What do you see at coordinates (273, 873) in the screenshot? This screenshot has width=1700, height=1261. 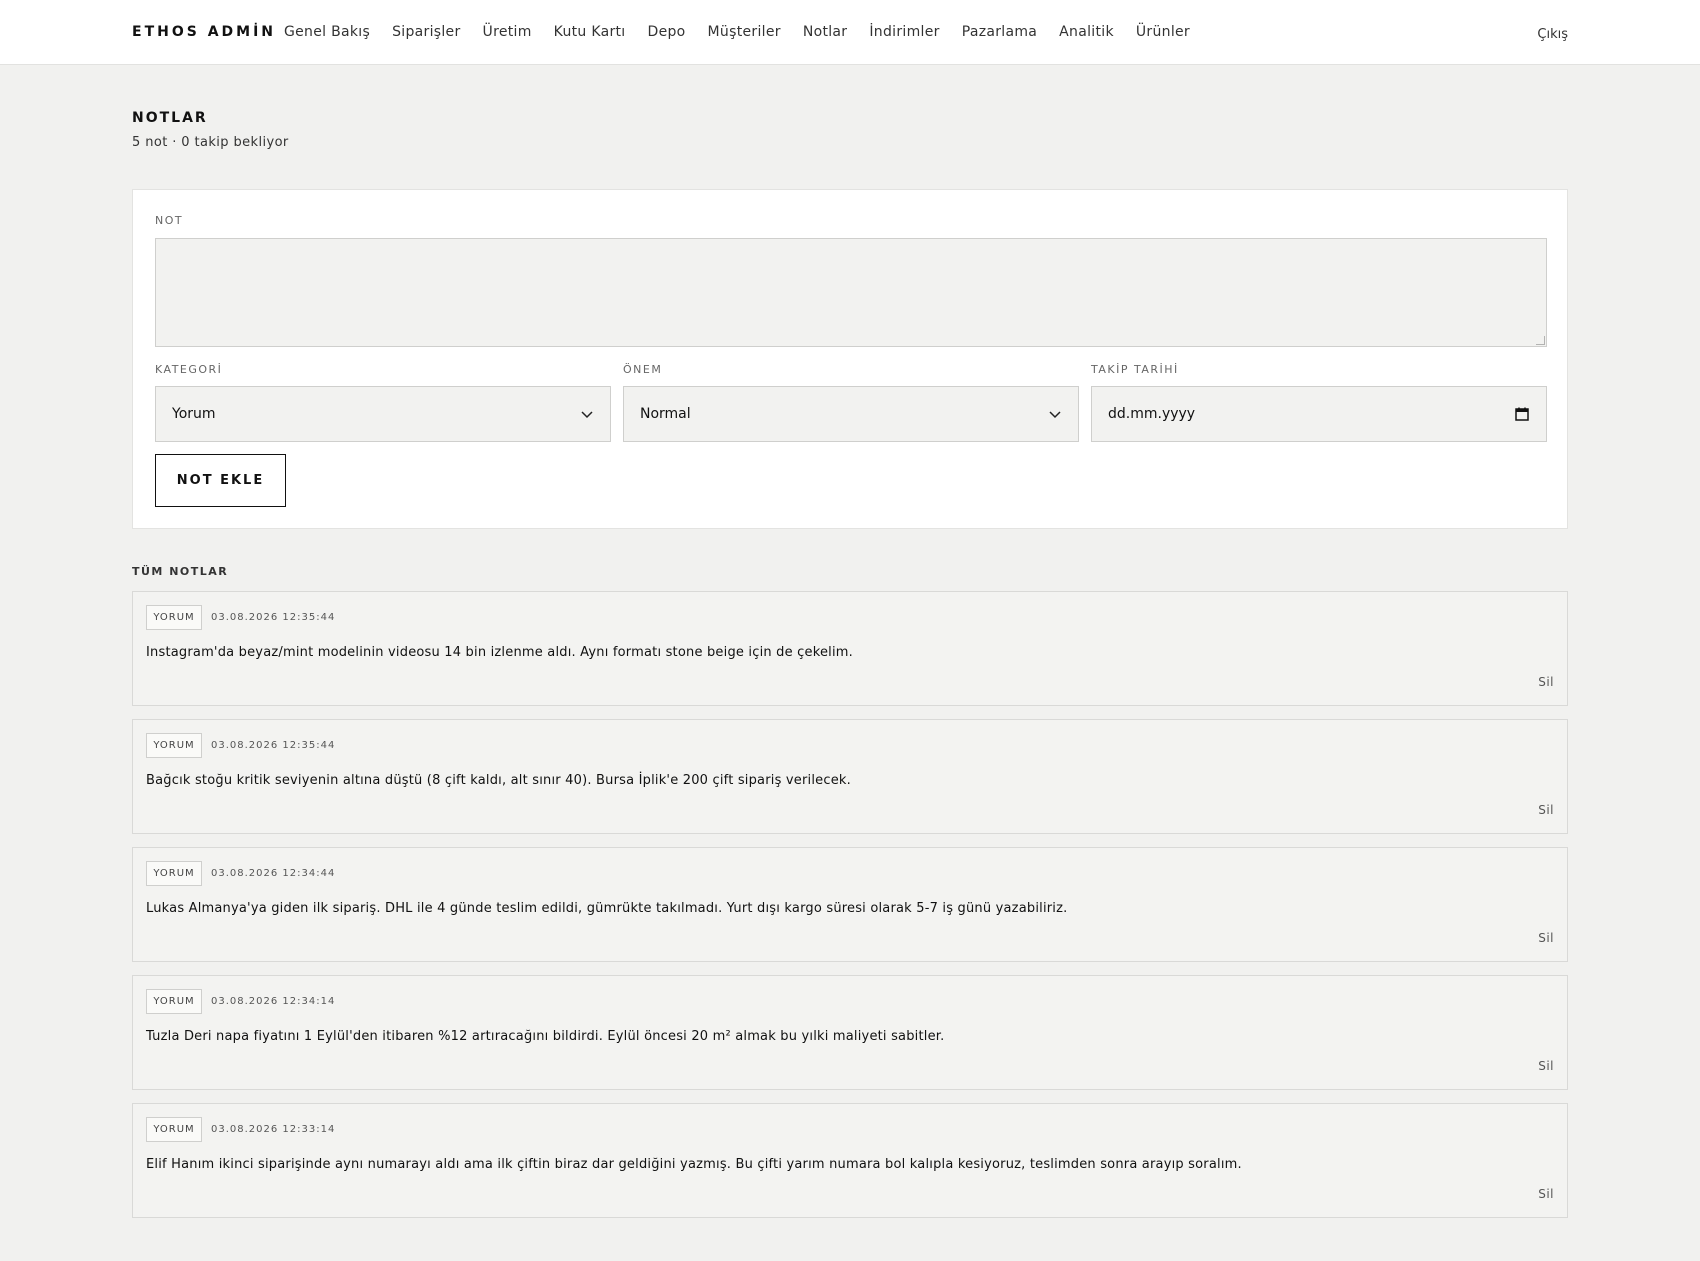 I see `note-timestamp: 03.08.2026 12:34:44` at bounding box center [273, 873].